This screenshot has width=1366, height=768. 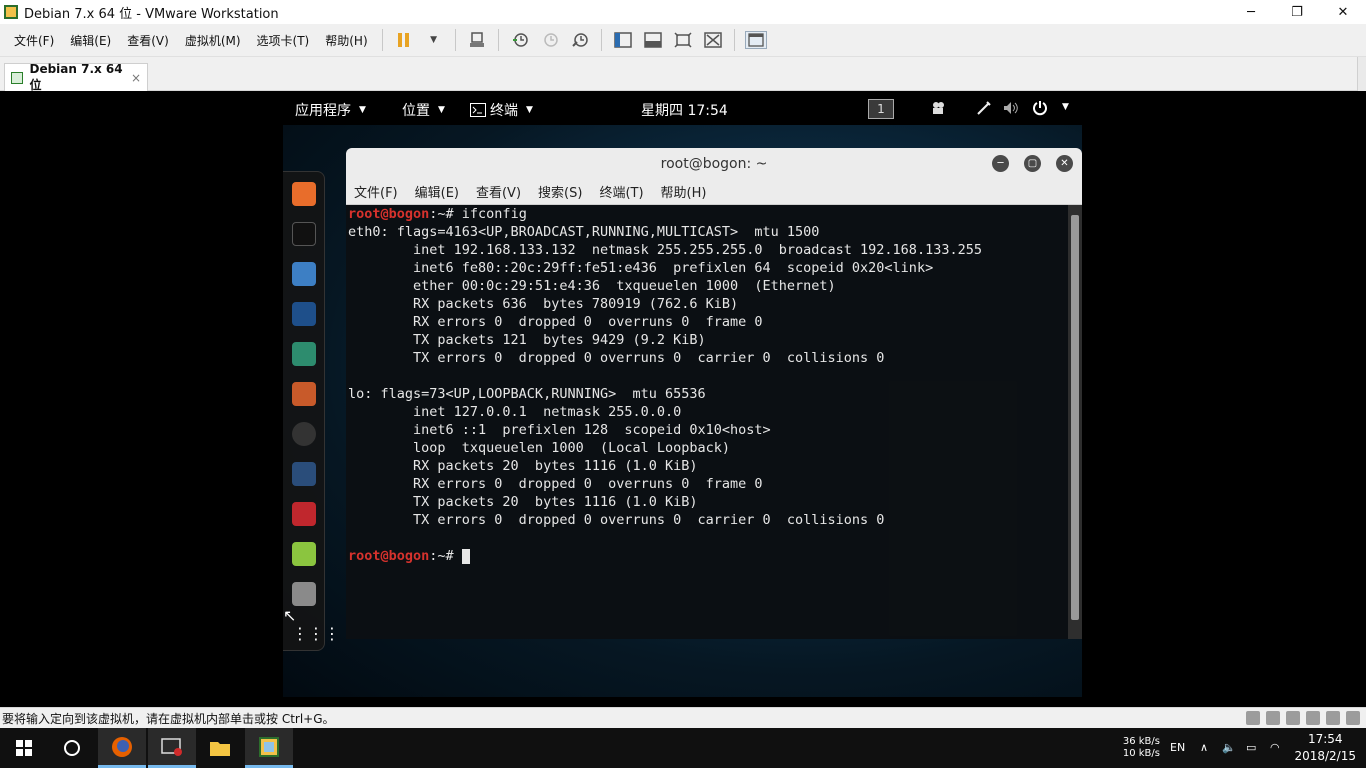 What do you see at coordinates (304, 594) in the screenshot?
I see `screenshot-icon` at bounding box center [304, 594].